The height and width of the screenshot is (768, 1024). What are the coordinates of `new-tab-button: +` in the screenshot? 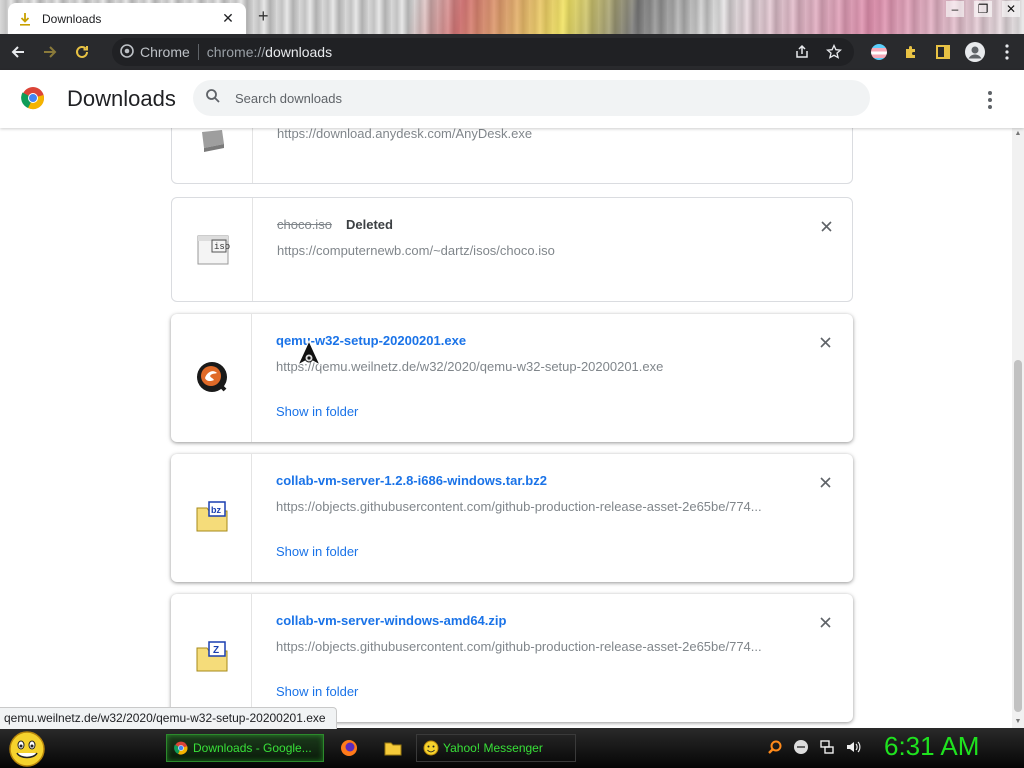 It's located at (263, 16).